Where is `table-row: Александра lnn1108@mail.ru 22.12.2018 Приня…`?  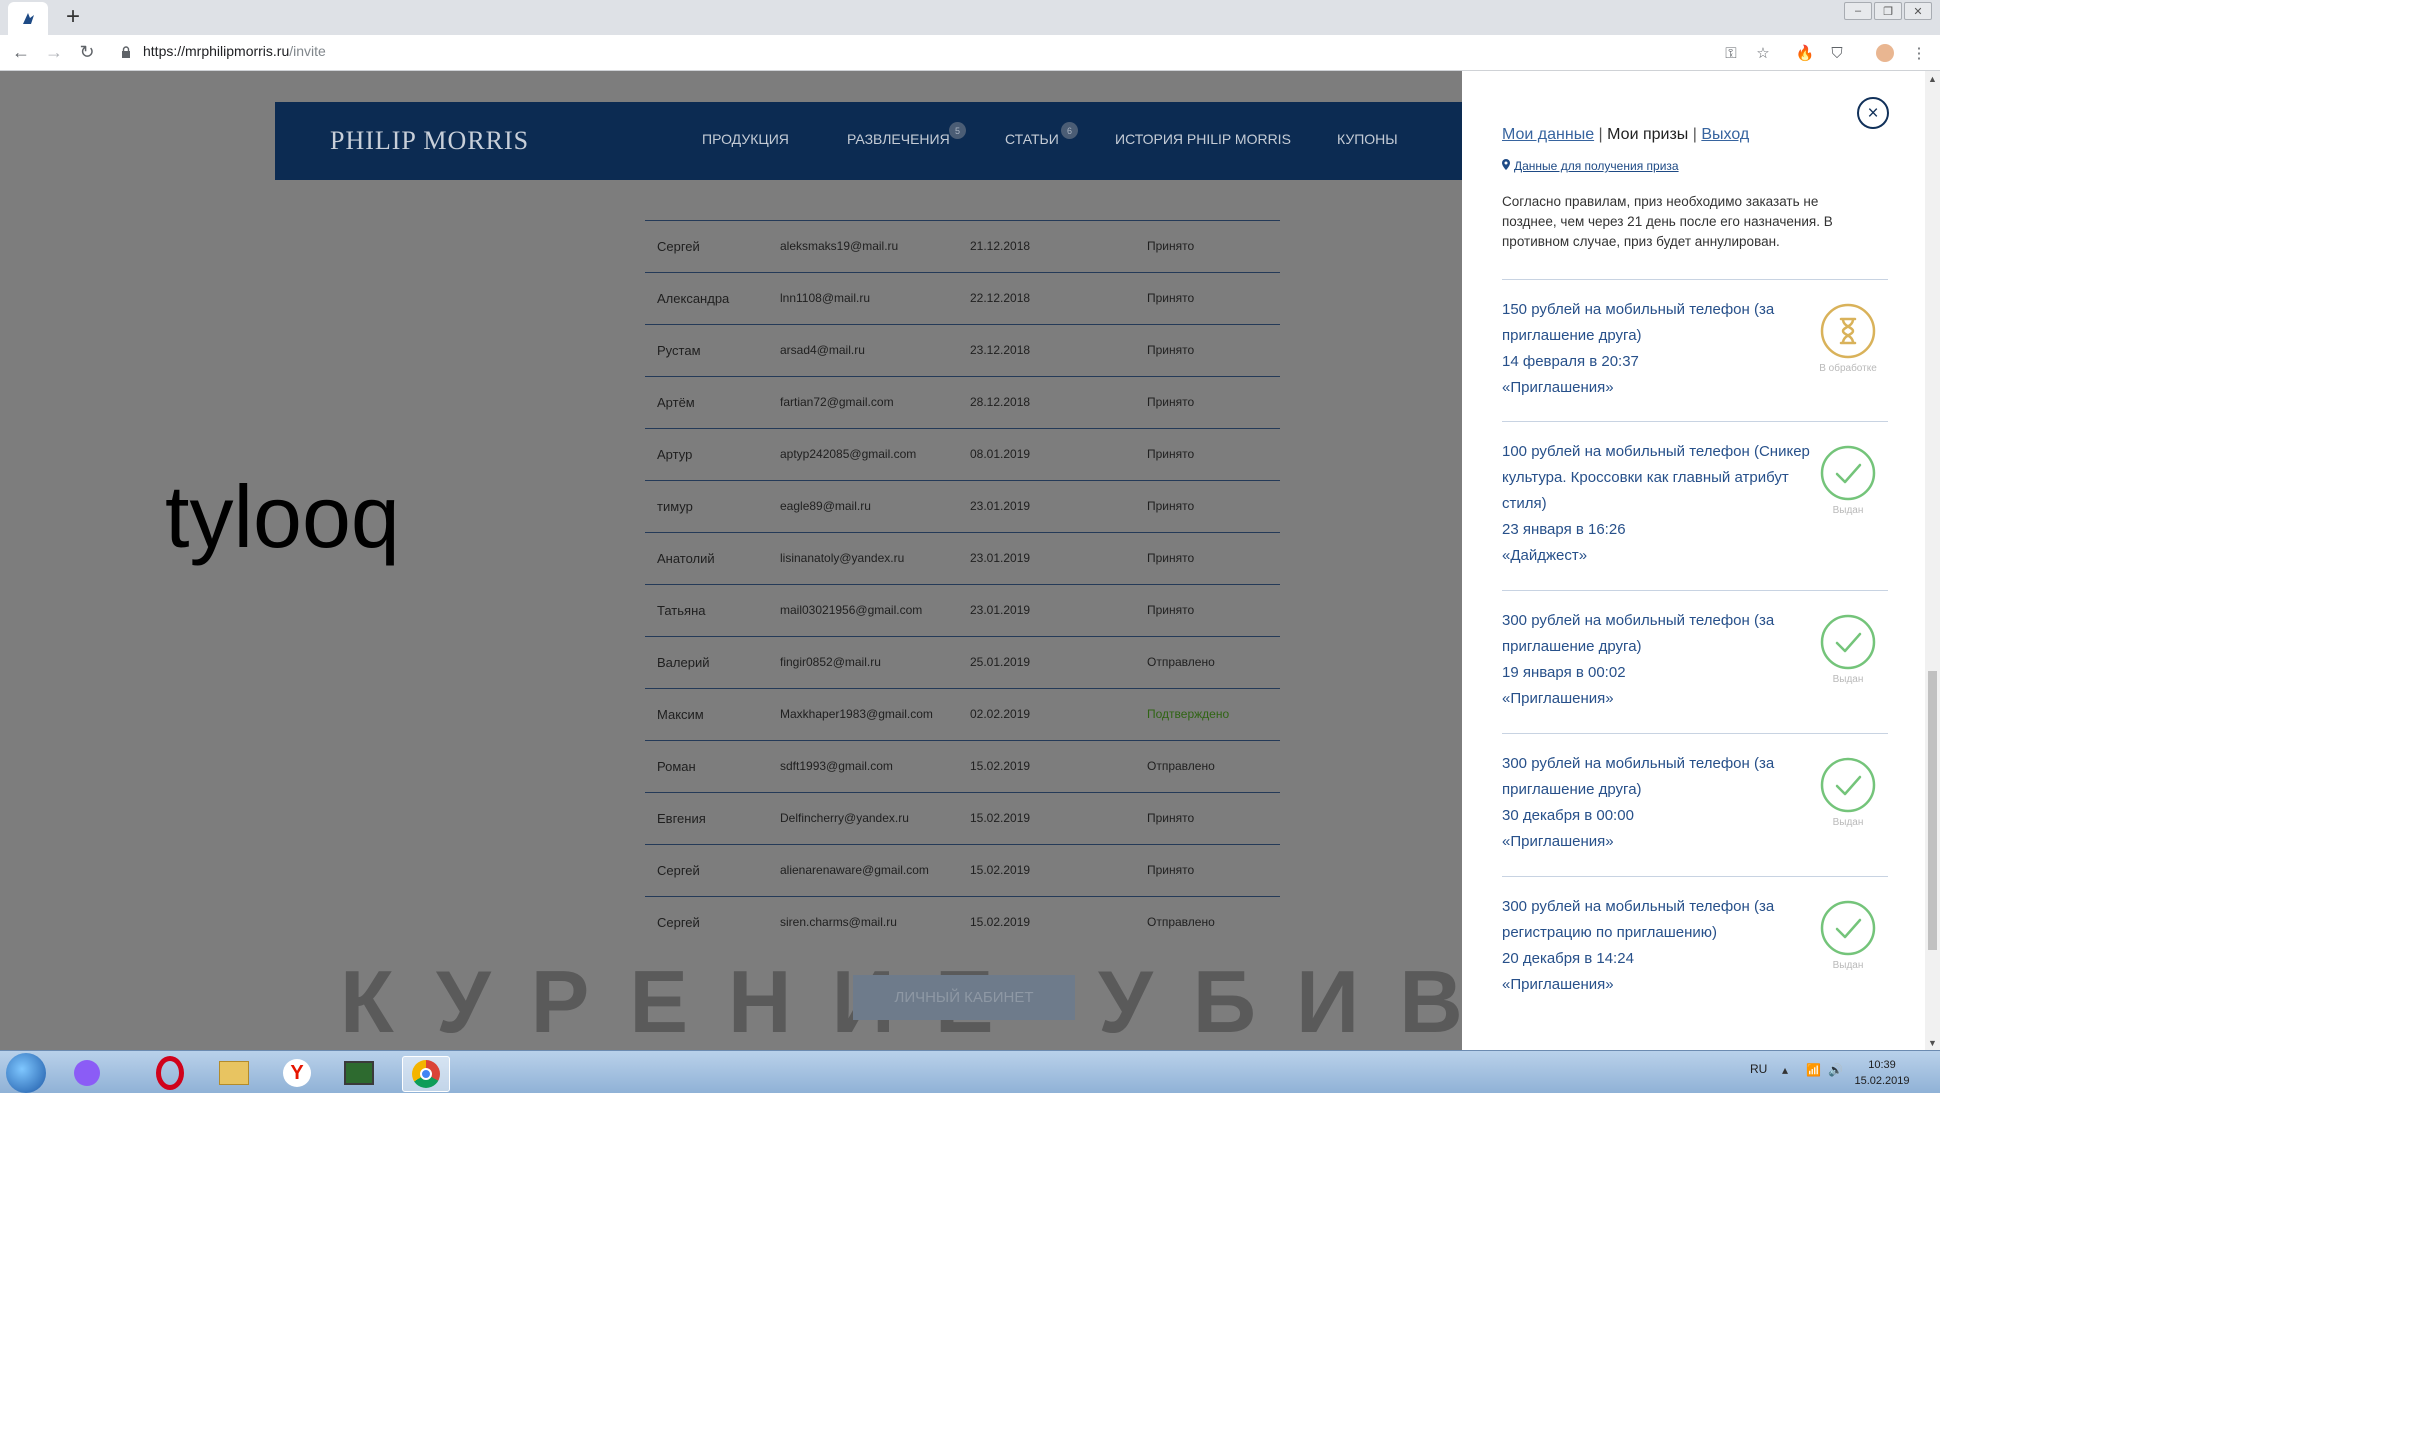
table-row: Александра lnn1108@mail.ru 22.12.2018 Приня… is located at coordinates (962, 298).